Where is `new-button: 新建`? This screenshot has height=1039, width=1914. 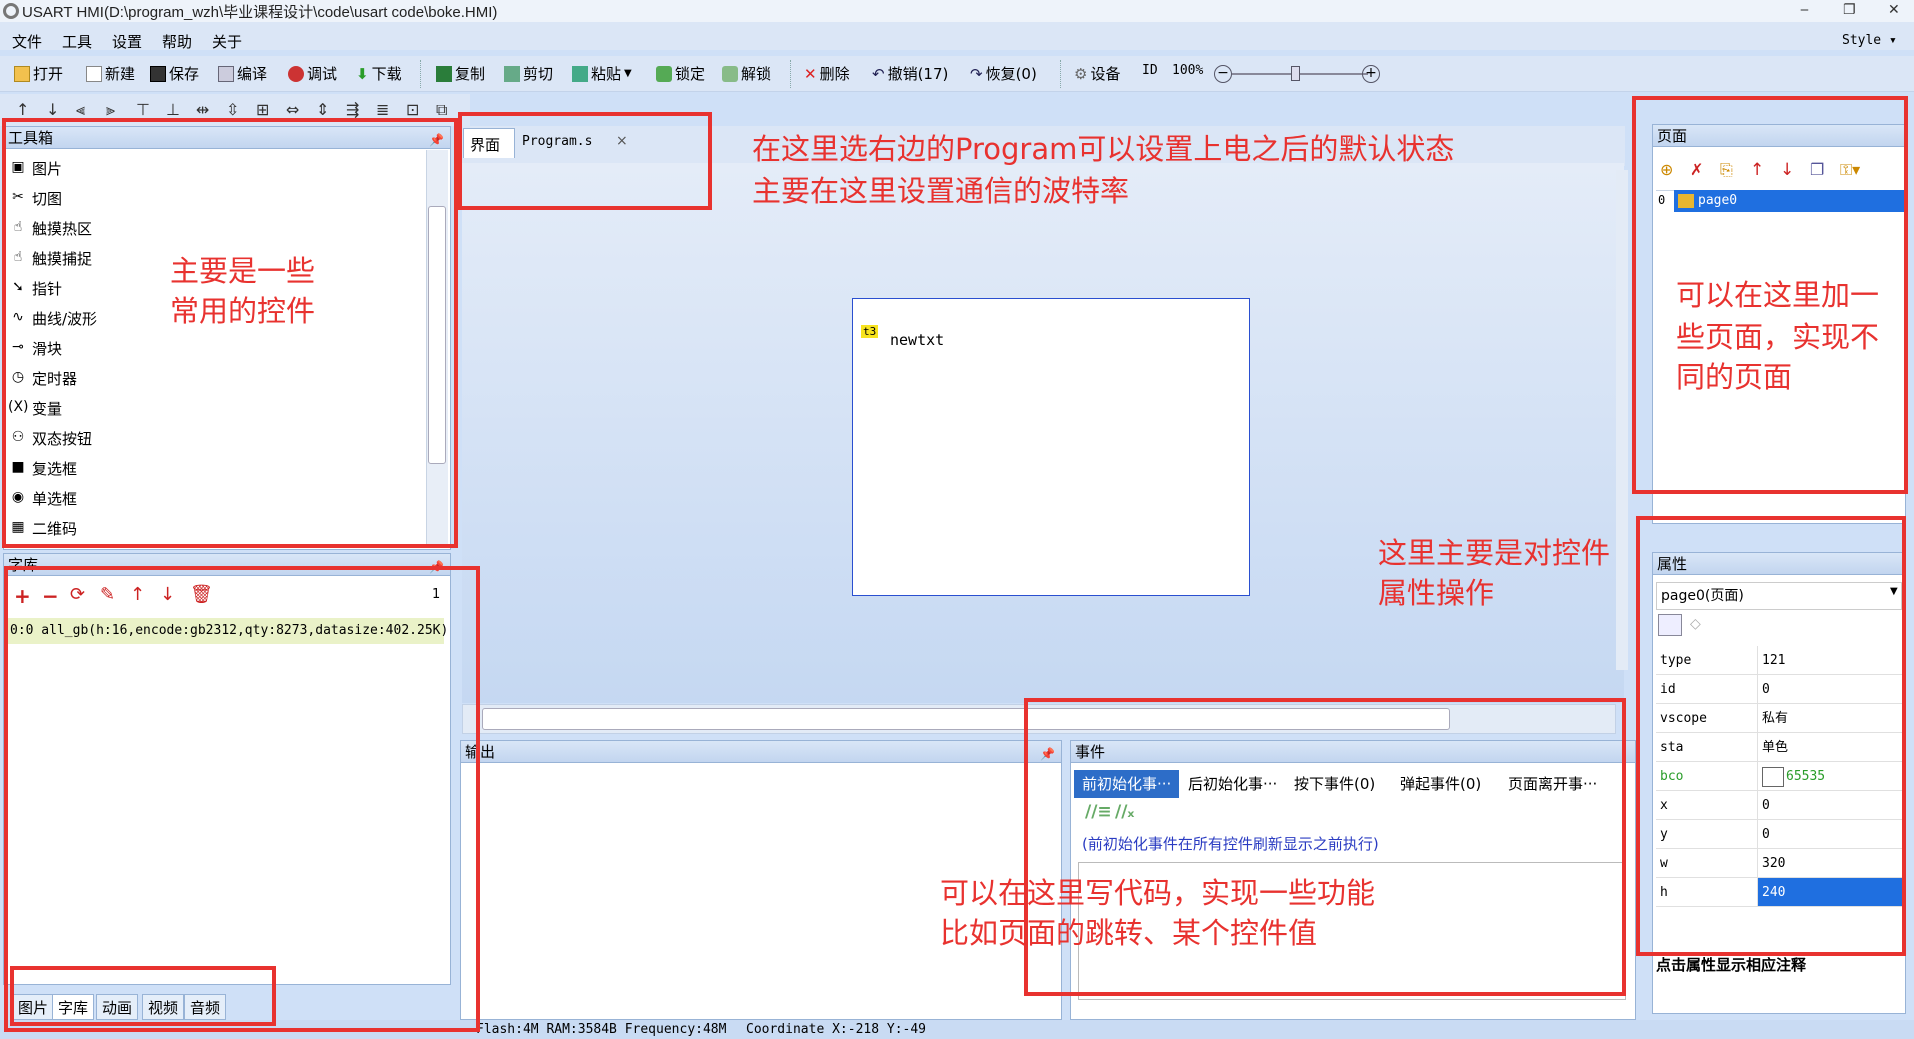 new-button: 新建 is located at coordinates (110, 73).